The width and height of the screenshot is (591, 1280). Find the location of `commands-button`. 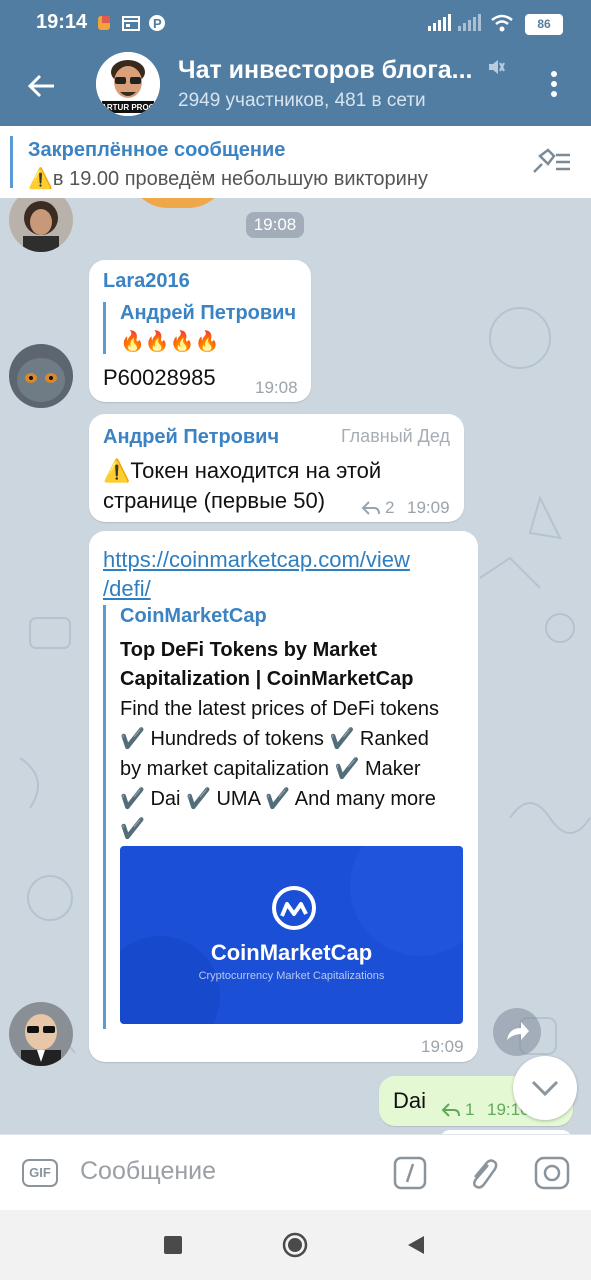

commands-button is located at coordinates (410, 1173).